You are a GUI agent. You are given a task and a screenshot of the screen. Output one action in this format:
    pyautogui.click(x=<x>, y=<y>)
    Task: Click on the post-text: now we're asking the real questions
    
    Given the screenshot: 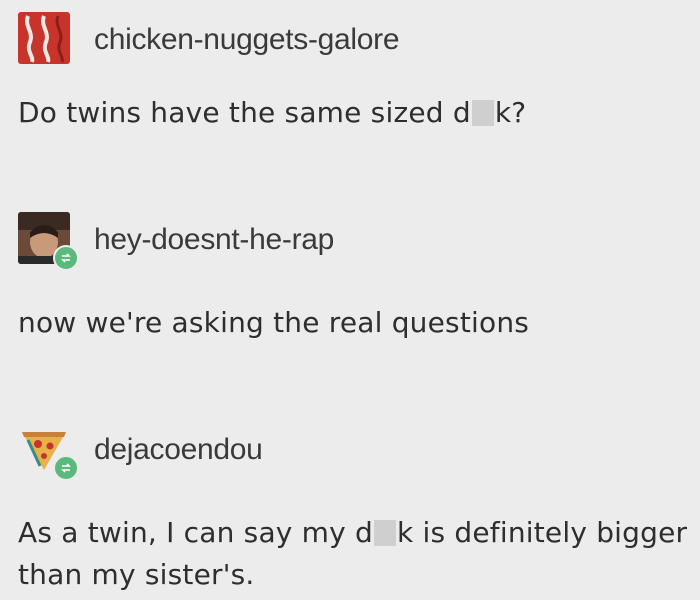 What is the action you would take?
    pyautogui.click(x=274, y=322)
    